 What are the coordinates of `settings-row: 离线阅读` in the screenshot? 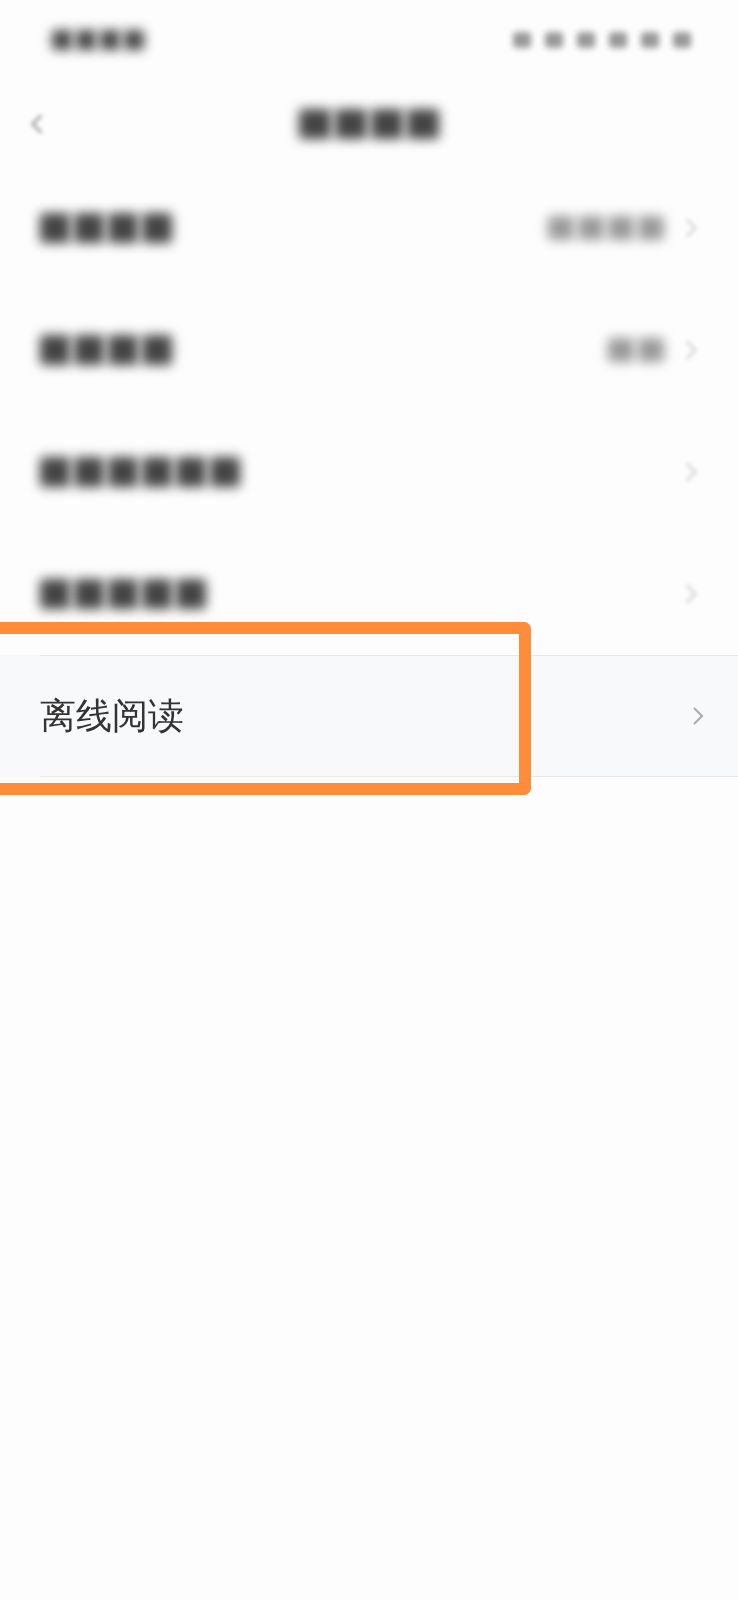 It's located at (369, 716).